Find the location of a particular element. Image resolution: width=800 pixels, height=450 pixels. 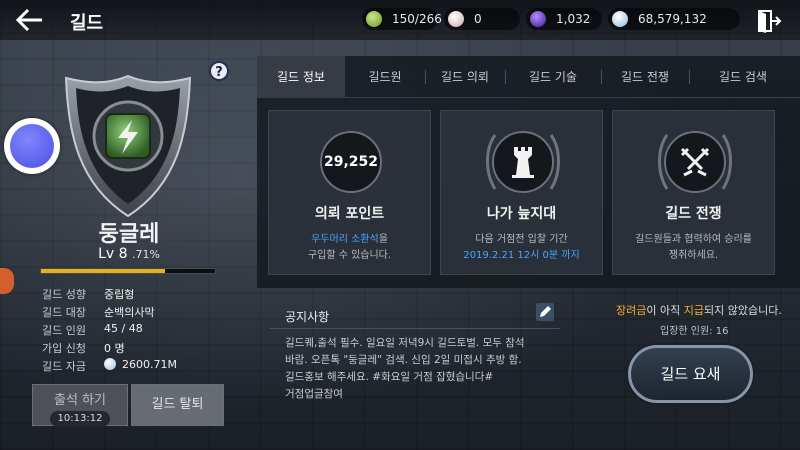

pearl-value: 0 is located at coordinates (478, 19).